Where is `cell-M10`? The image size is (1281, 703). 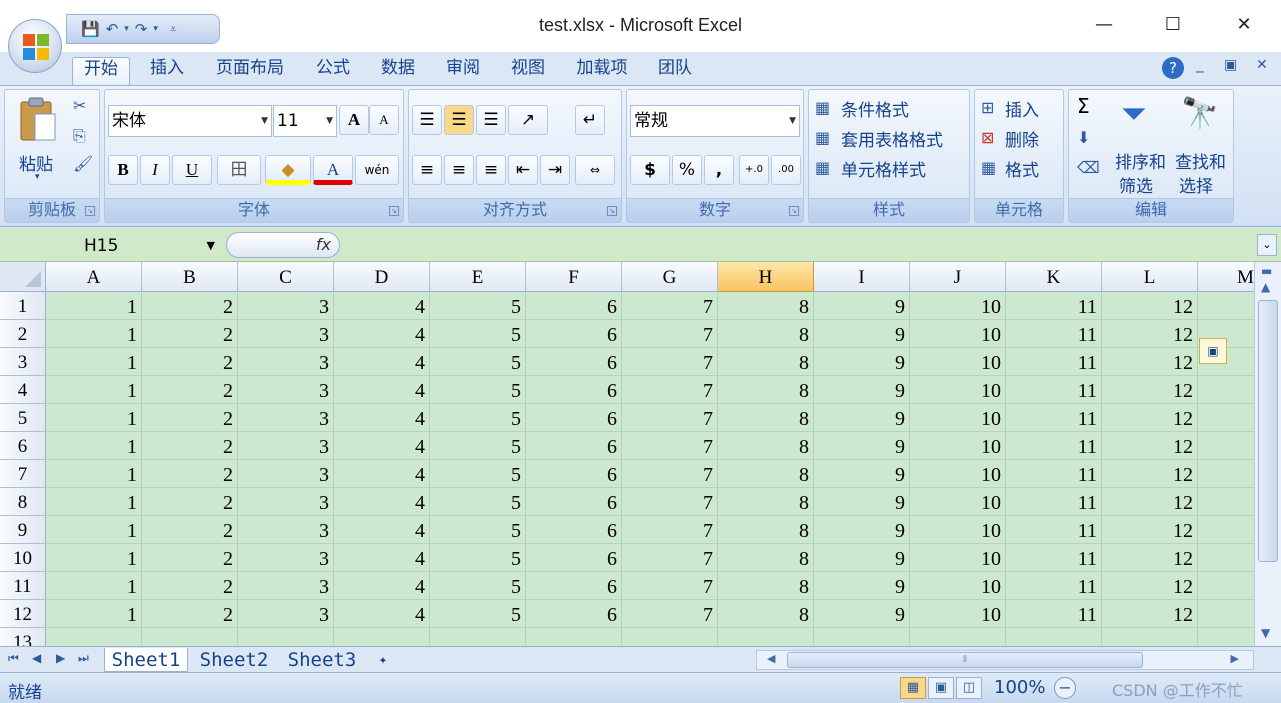
cell-M10 is located at coordinates (1226, 558).